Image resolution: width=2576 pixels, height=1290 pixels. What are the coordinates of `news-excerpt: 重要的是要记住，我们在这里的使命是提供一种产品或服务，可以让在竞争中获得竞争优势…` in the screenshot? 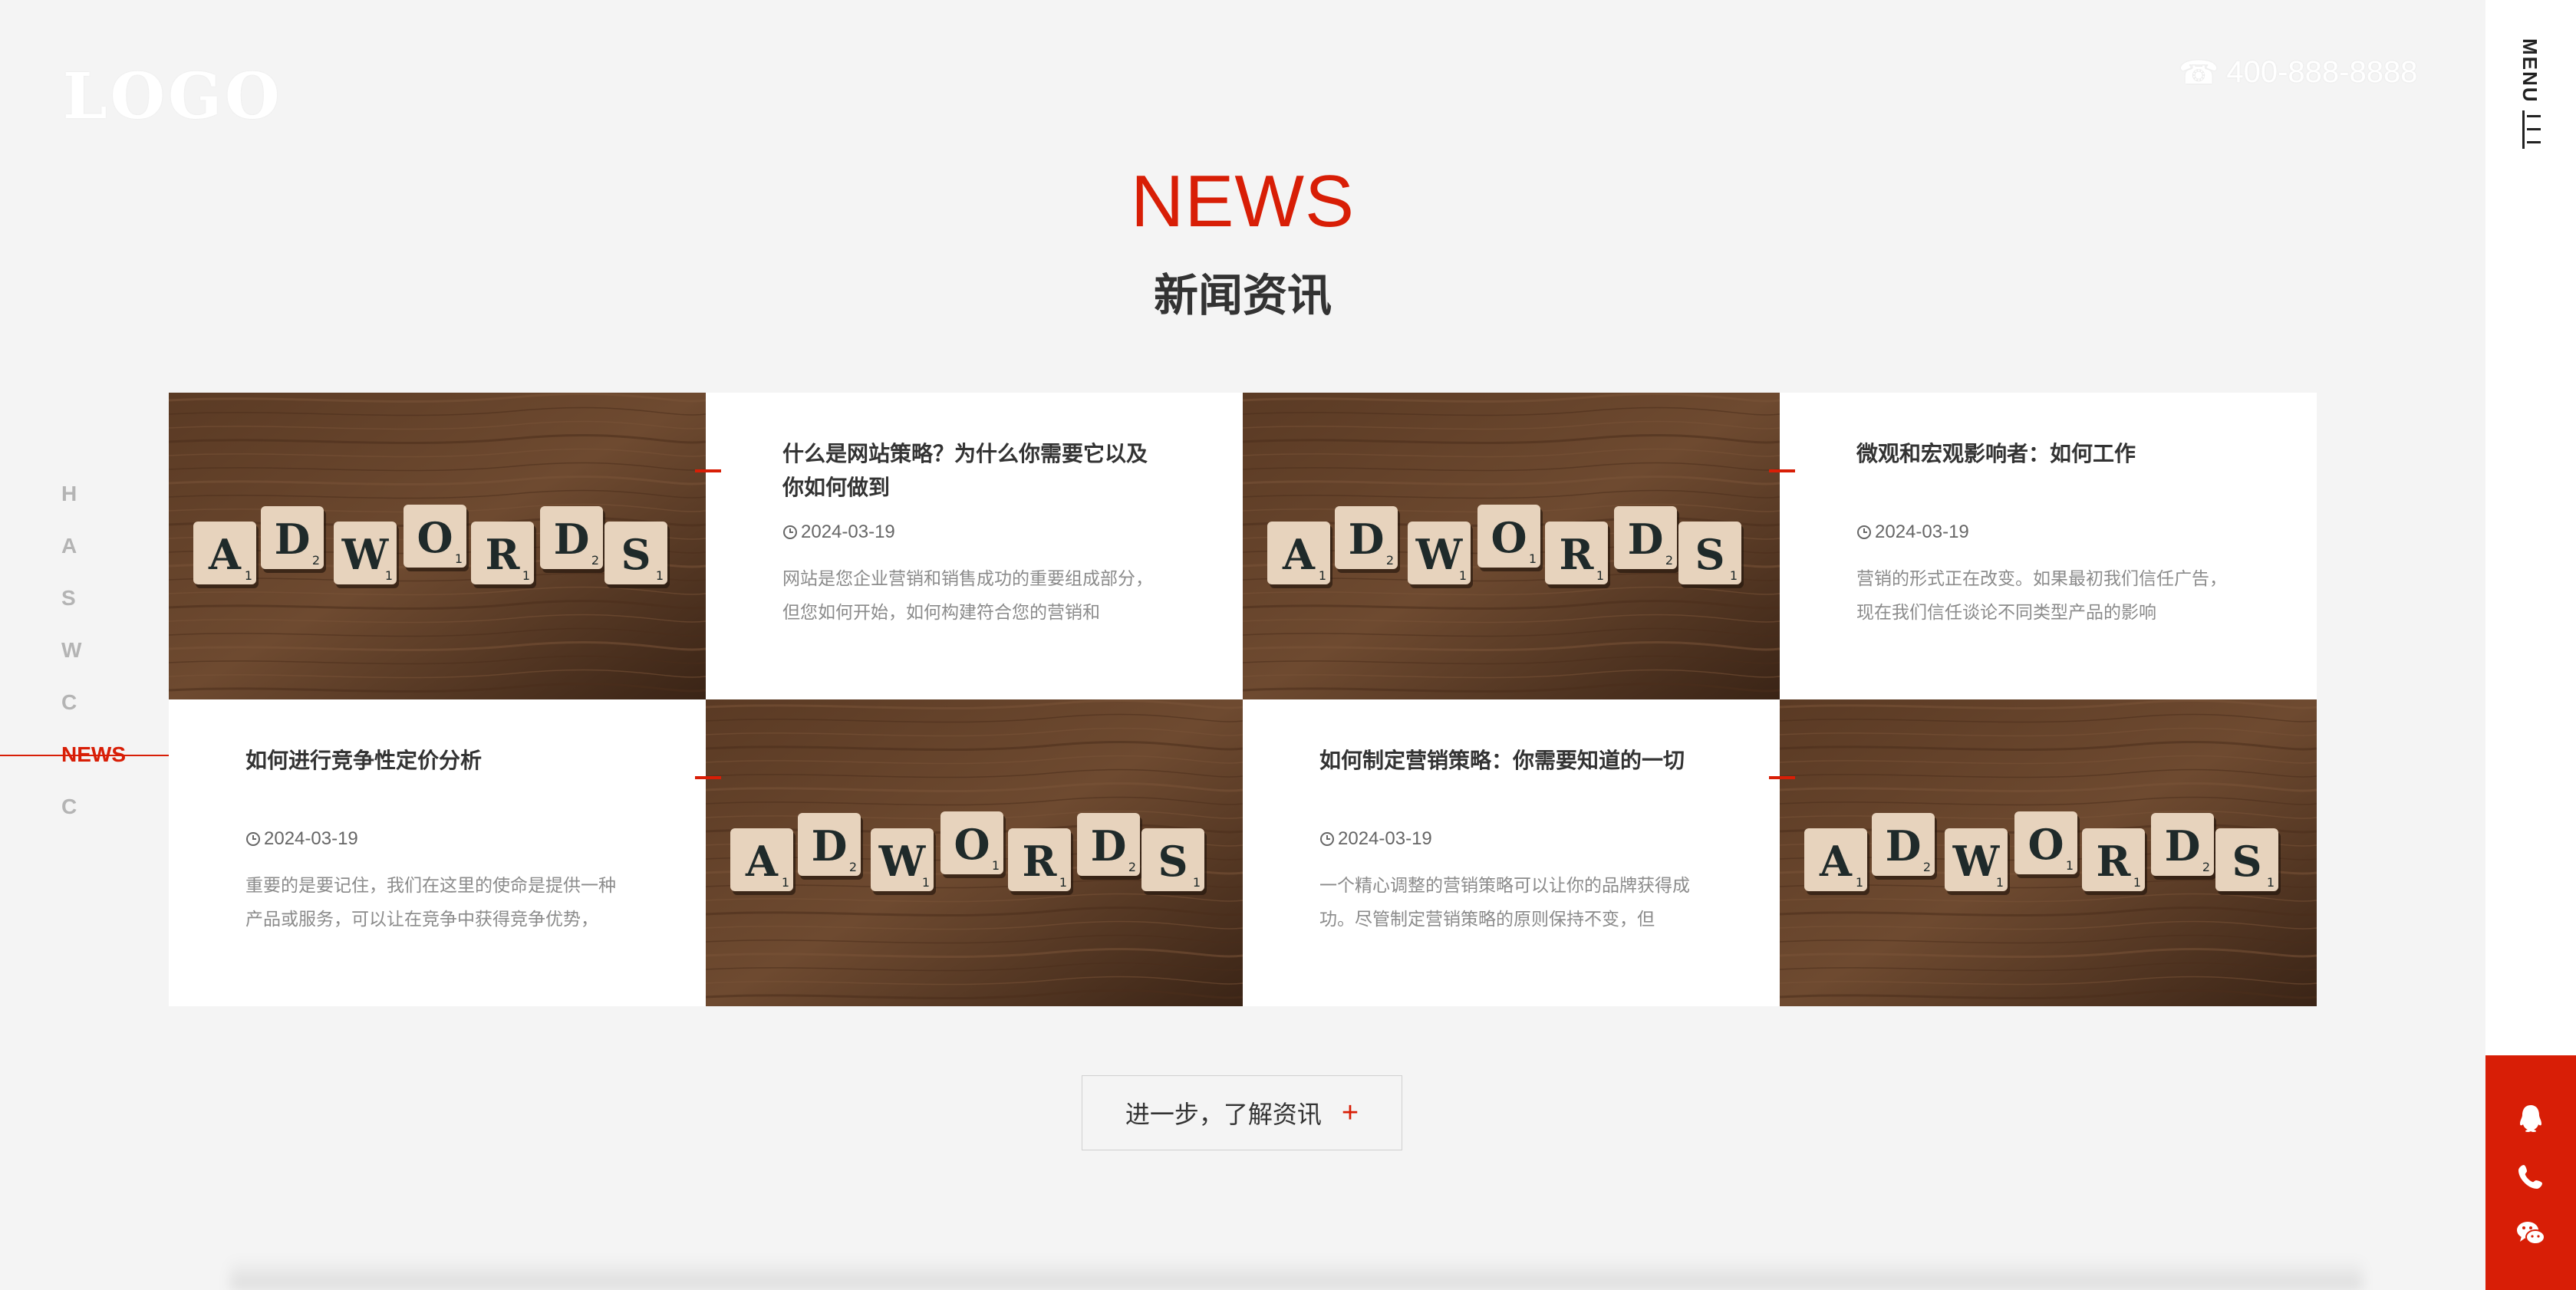 It's located at (430, 902).